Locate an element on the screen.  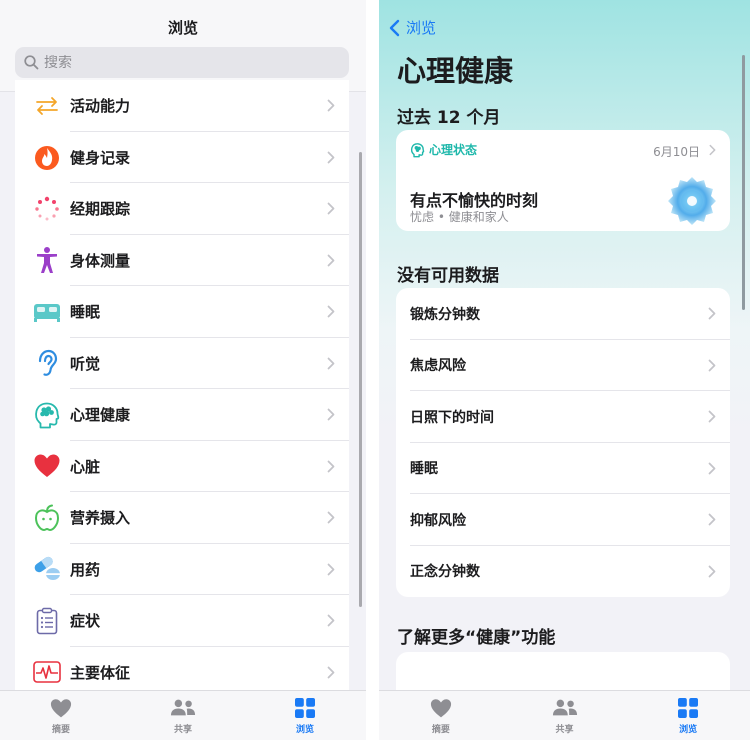
heart-summary-icon is located at coordinates (61, 708).